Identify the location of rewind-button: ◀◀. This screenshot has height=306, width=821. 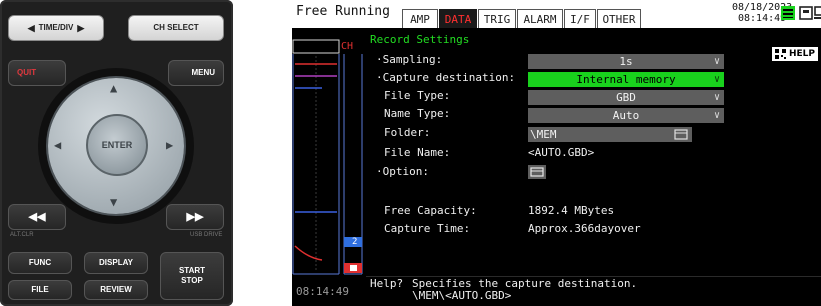
(37, 217).